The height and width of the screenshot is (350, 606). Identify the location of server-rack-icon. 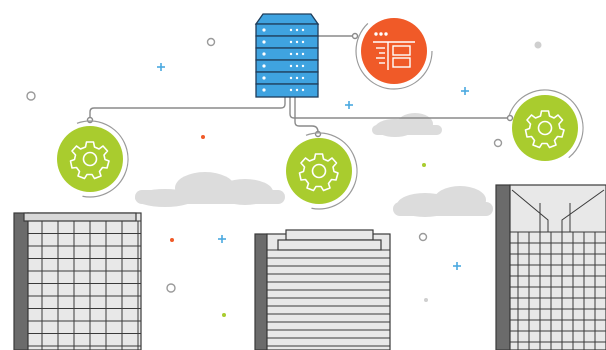
(287, 55).